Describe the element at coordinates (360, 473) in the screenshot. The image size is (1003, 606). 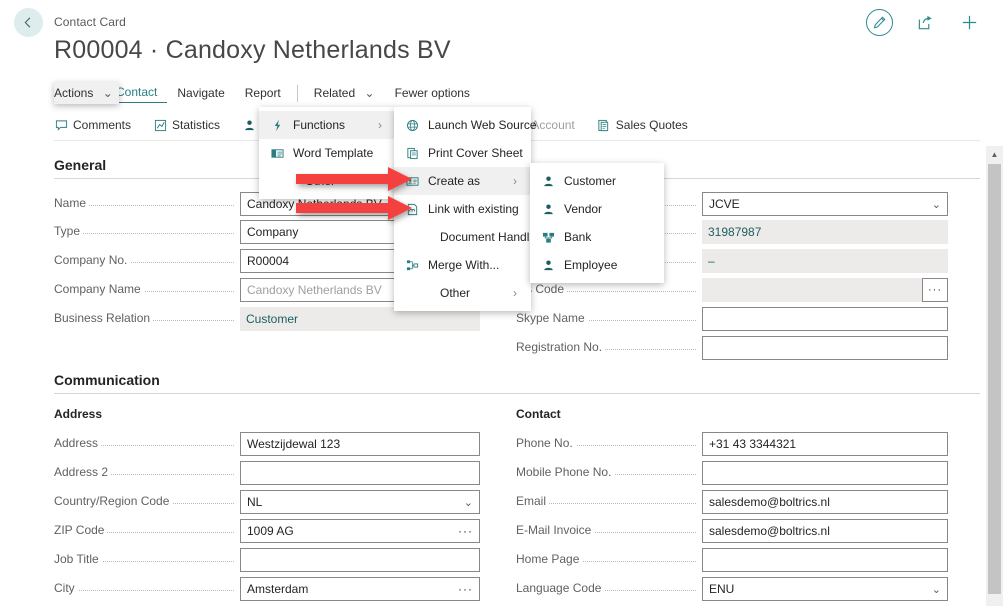
I see `field-address-2-input` at that location.